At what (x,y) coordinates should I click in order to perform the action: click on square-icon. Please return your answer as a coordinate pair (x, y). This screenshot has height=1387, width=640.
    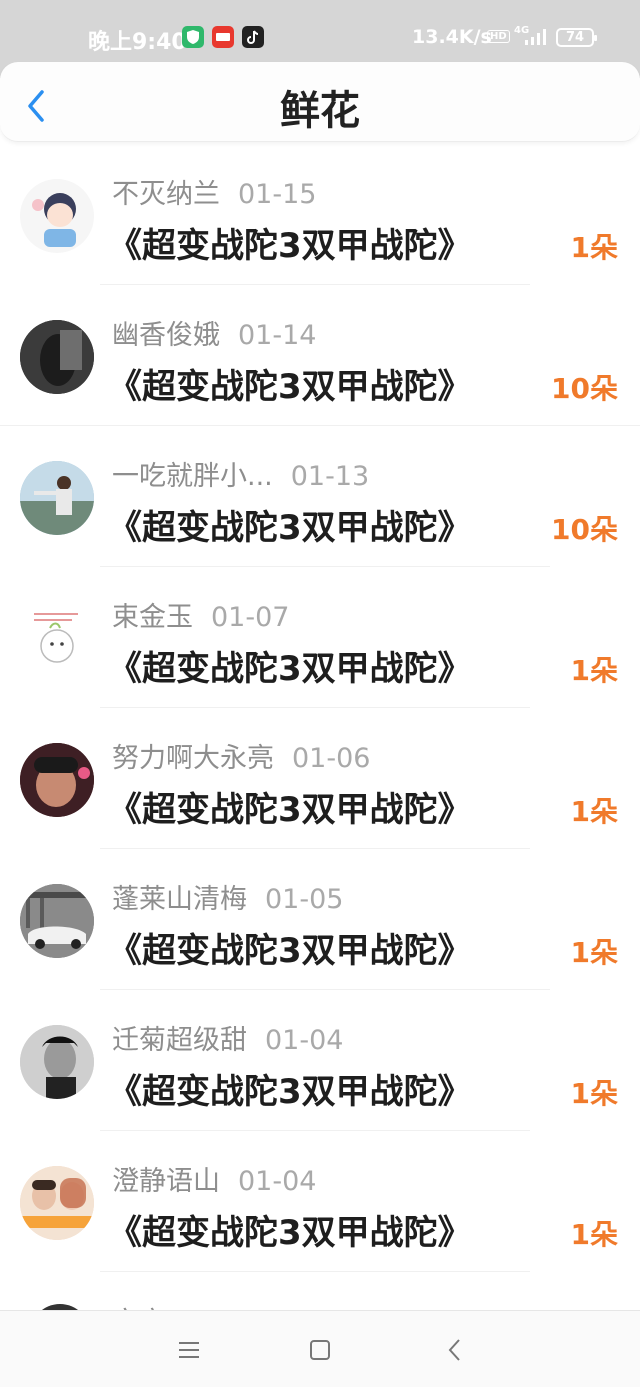
    Looking at the image, I should click on (320, 1350).